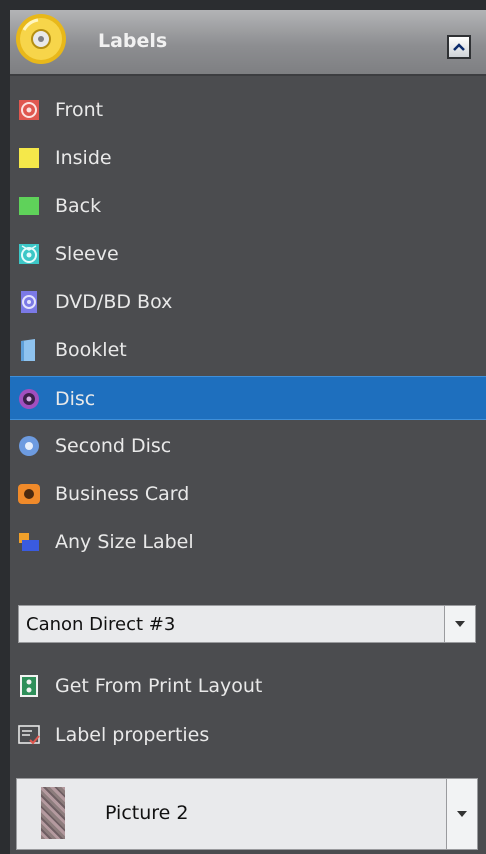  Describe the element at coordinates (132, 735) in the screenshot. I see `label-properties-label: Label properties` at that location.